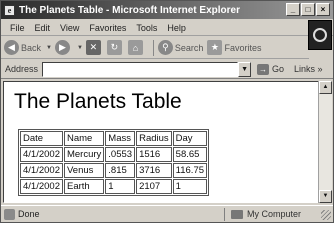 The image size is (334, 240). Describe the element at coordinates (176, 28) in the screenshot. I see `menu-help: Help` at that location.